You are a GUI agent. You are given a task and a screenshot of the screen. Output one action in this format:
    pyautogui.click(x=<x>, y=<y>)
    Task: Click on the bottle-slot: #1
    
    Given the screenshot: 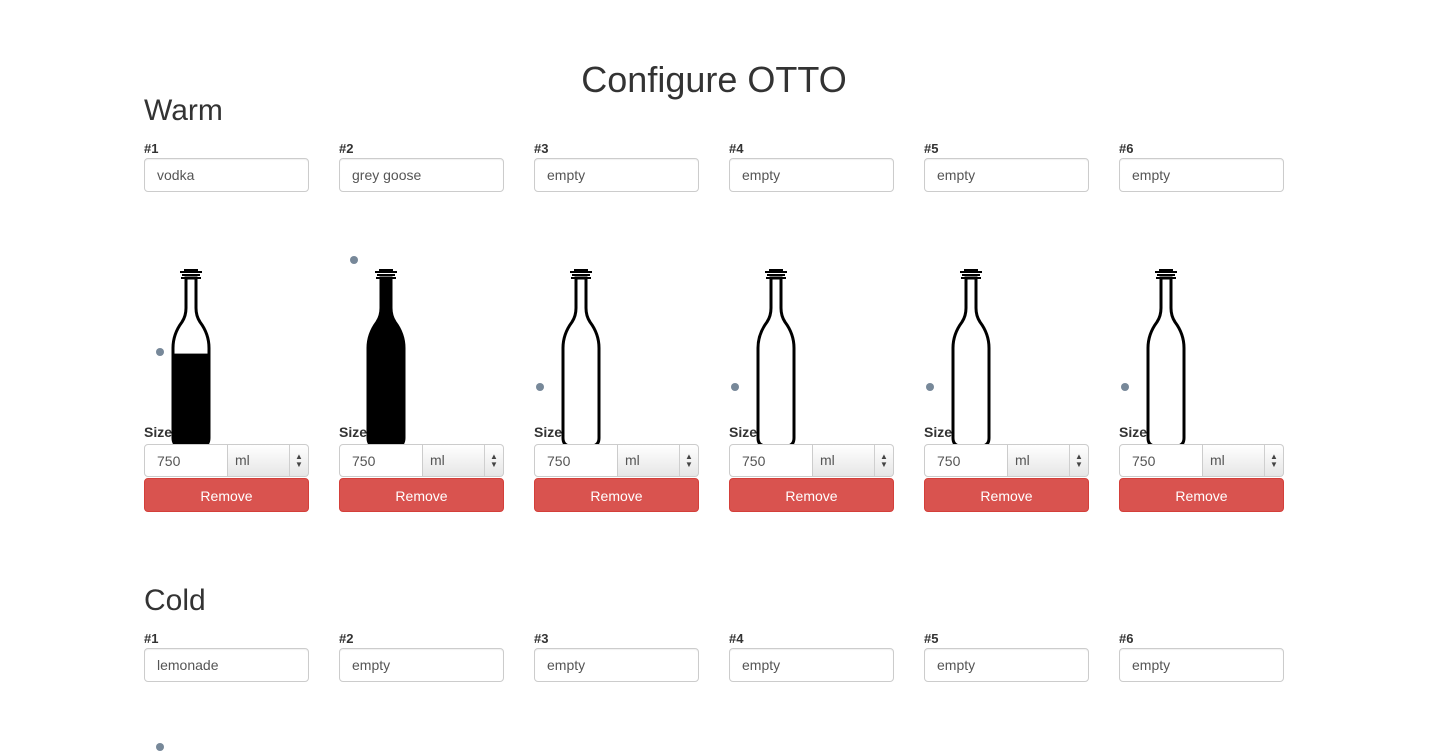 What is the action you would take?
    pyautogui.click(x=226, y=656)
    